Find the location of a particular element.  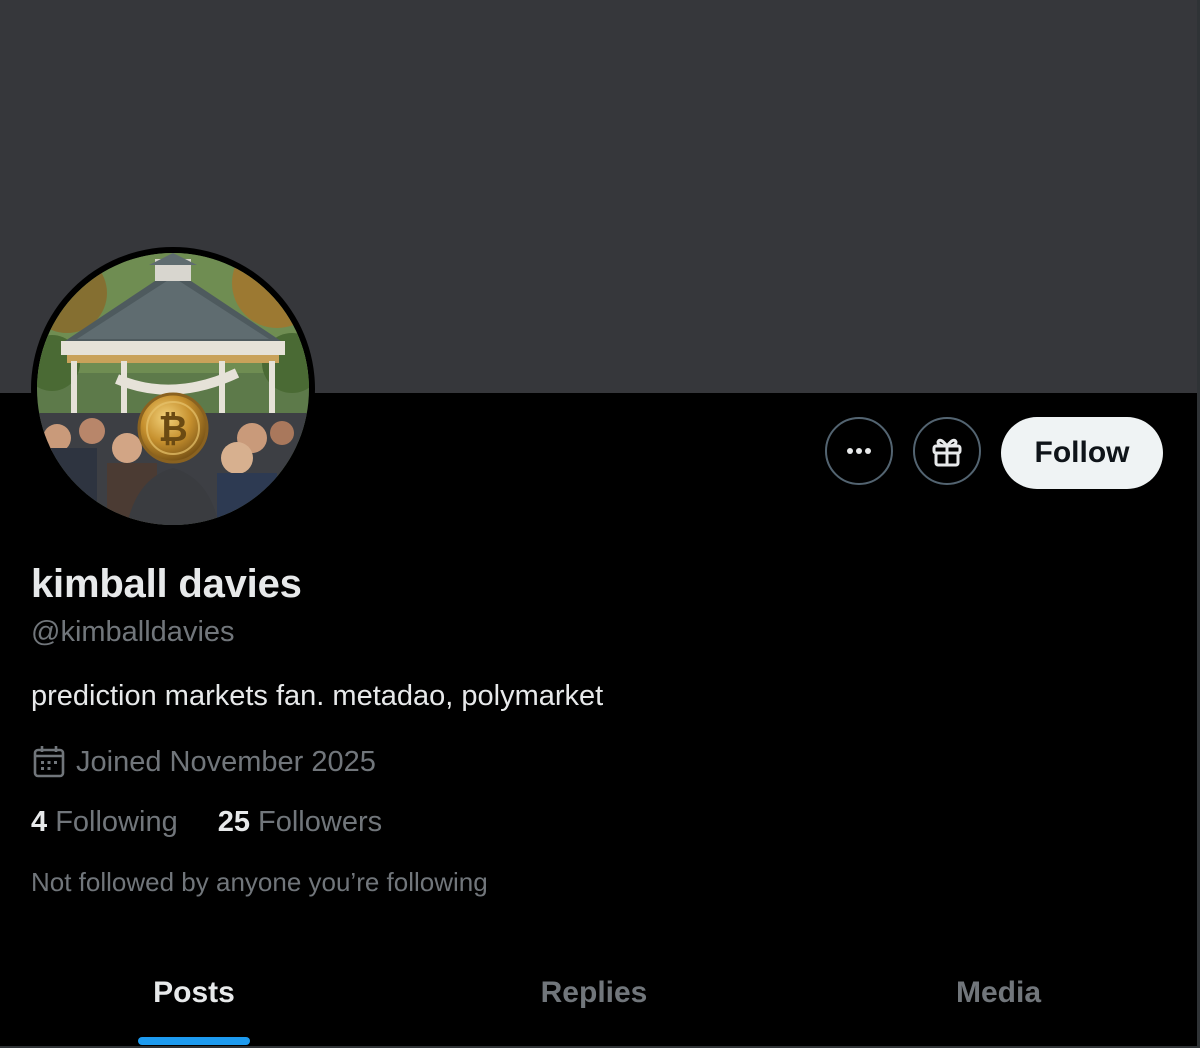

followers-label: Followers is located at coordinates (316, 822).